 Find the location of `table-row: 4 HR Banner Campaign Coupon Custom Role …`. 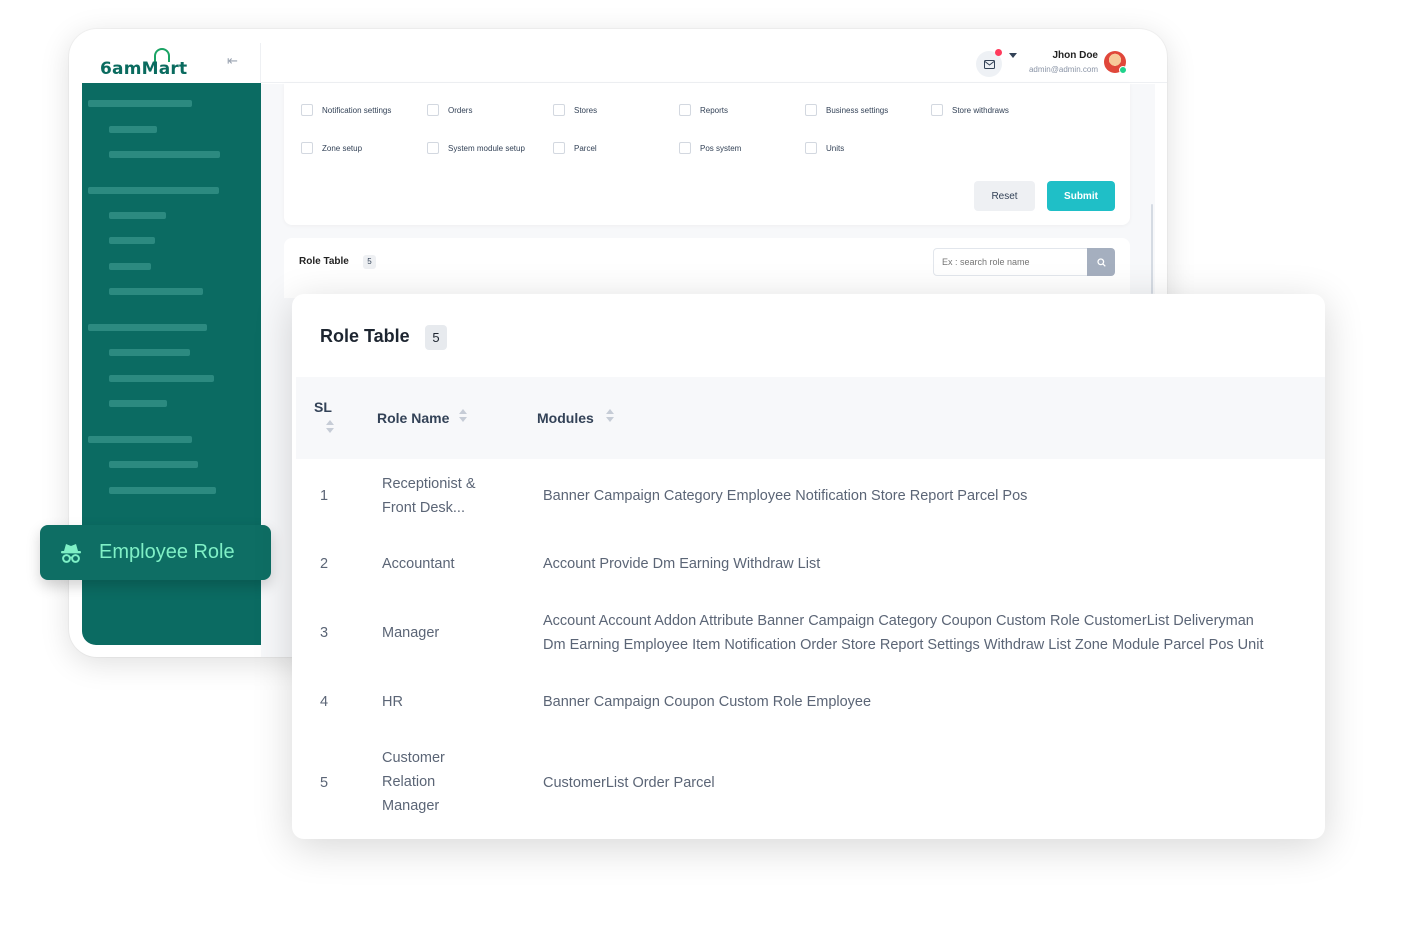

table-row: 4 HR Banner Campaign Coupon Custom Role … is located at coordinates (808, 702).